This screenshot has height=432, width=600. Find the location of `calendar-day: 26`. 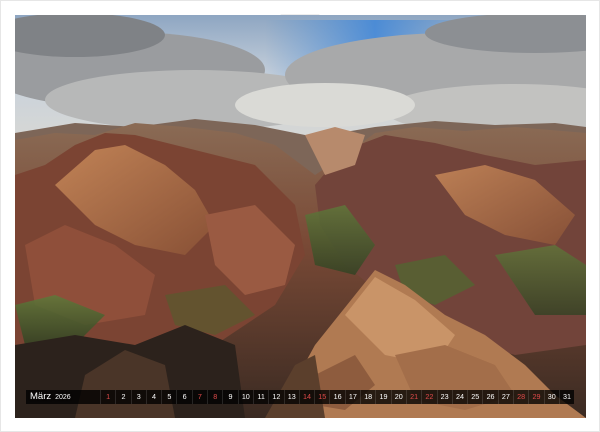

calendar-day: 26 is located at coordinates (489, 397).